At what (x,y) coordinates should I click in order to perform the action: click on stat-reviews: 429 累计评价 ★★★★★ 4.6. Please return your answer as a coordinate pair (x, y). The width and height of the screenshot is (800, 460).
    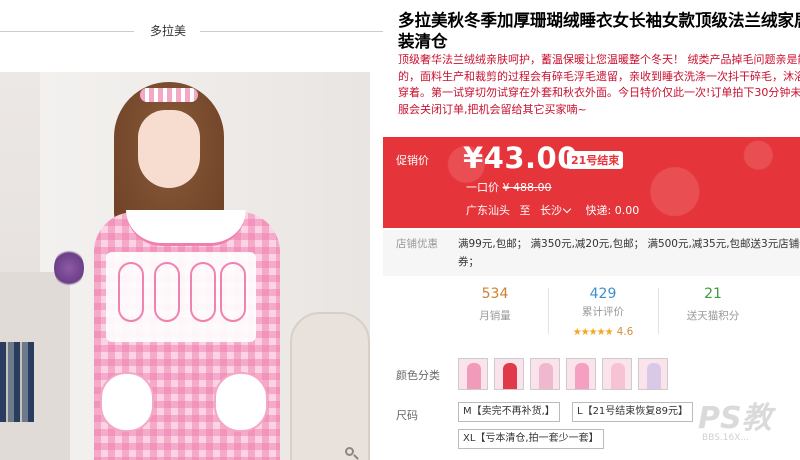
    Looking at the image, I should click on (603, 312).